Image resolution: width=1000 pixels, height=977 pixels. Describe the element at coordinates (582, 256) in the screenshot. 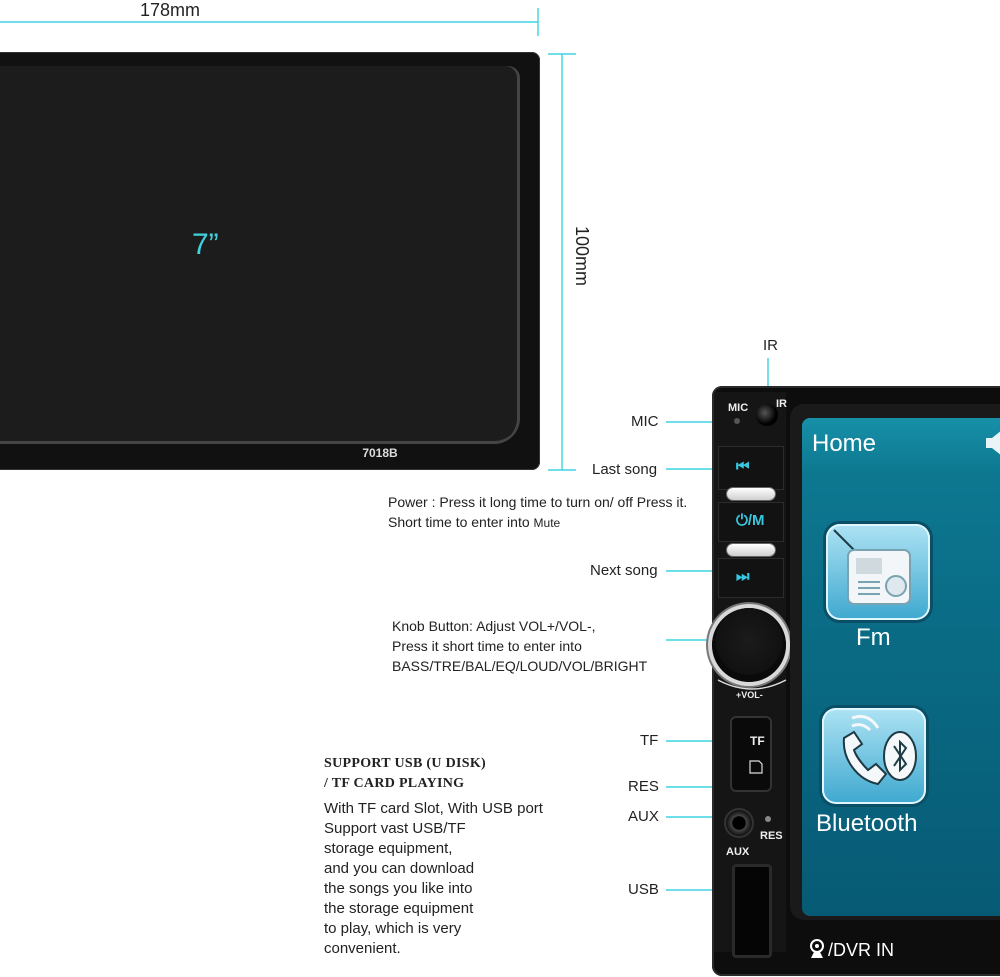

I see `height-dimension-label: 100mm` at that location.